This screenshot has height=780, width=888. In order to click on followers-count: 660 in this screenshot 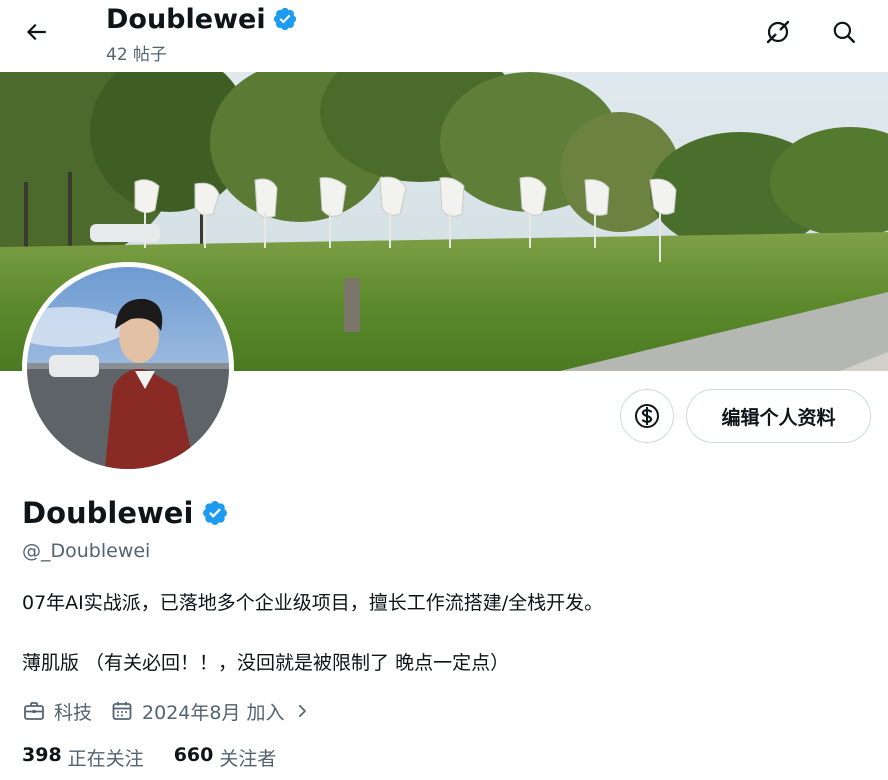, I will do `click(193, 755)`.